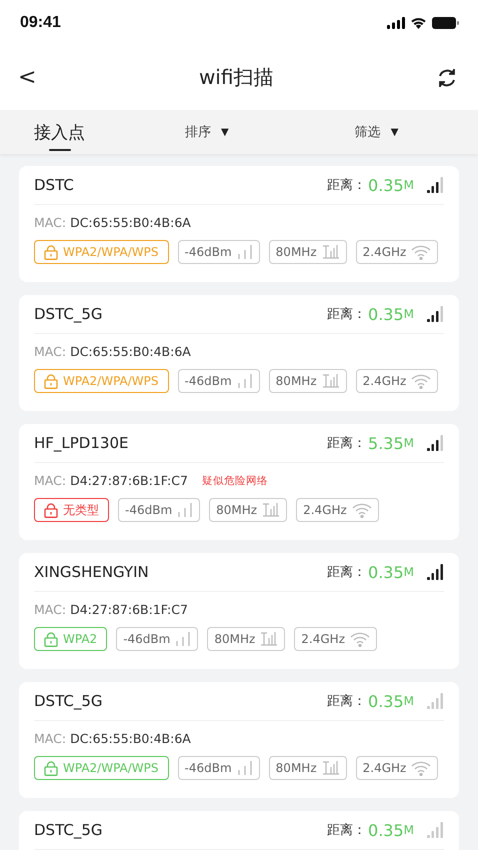  I want to click on distance-value: 5.35, so click(386, 443).